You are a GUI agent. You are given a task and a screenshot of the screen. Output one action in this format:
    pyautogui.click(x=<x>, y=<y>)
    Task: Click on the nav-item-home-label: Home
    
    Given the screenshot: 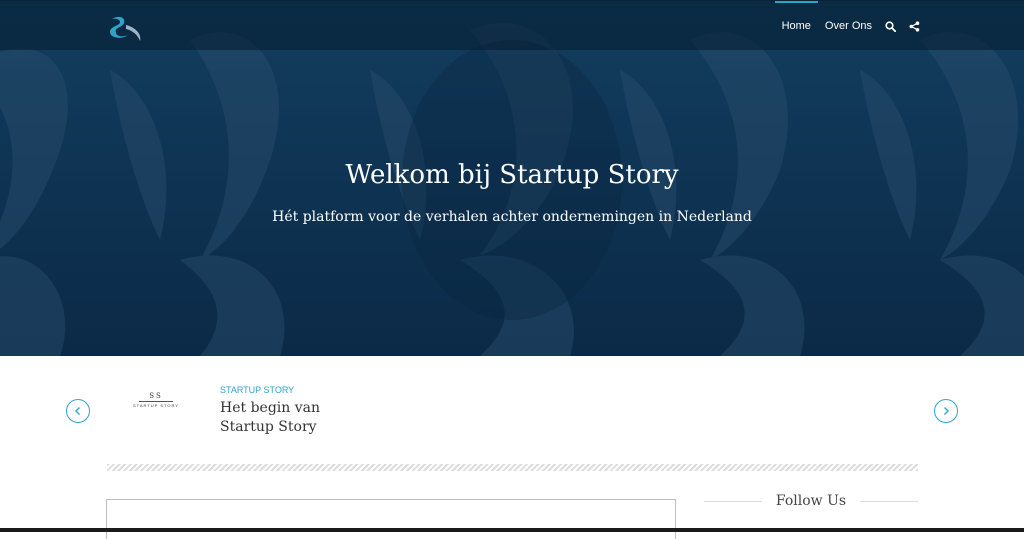 What is the action you would take?
    pyautogui.click(x=796, y=26)
    